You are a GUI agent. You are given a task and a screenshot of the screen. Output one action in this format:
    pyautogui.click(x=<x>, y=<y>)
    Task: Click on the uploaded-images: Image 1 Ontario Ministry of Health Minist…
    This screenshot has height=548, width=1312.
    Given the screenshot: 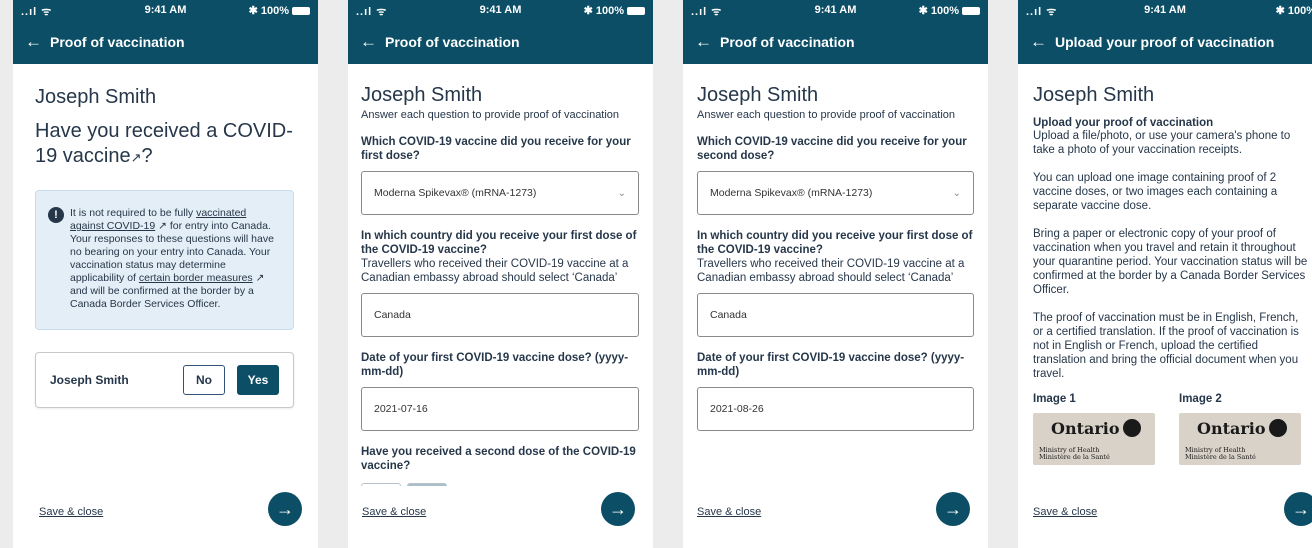 What is the action you would take?
    pyautogui.click(x=1170, y=429)
    